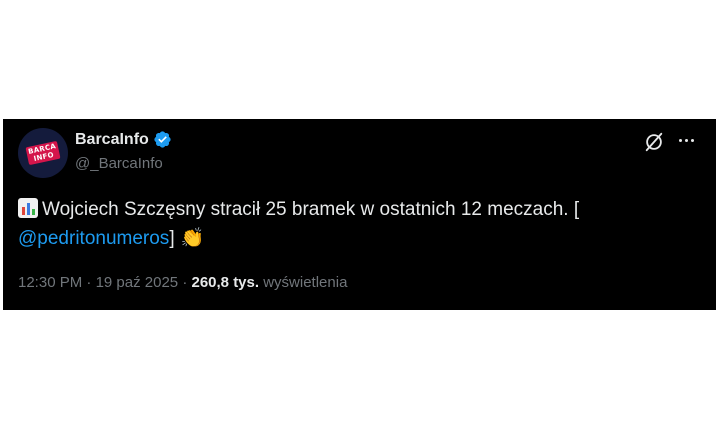 This screenshot has width=718, height=429. I want to click on more-options-icon, so click(686, 140).